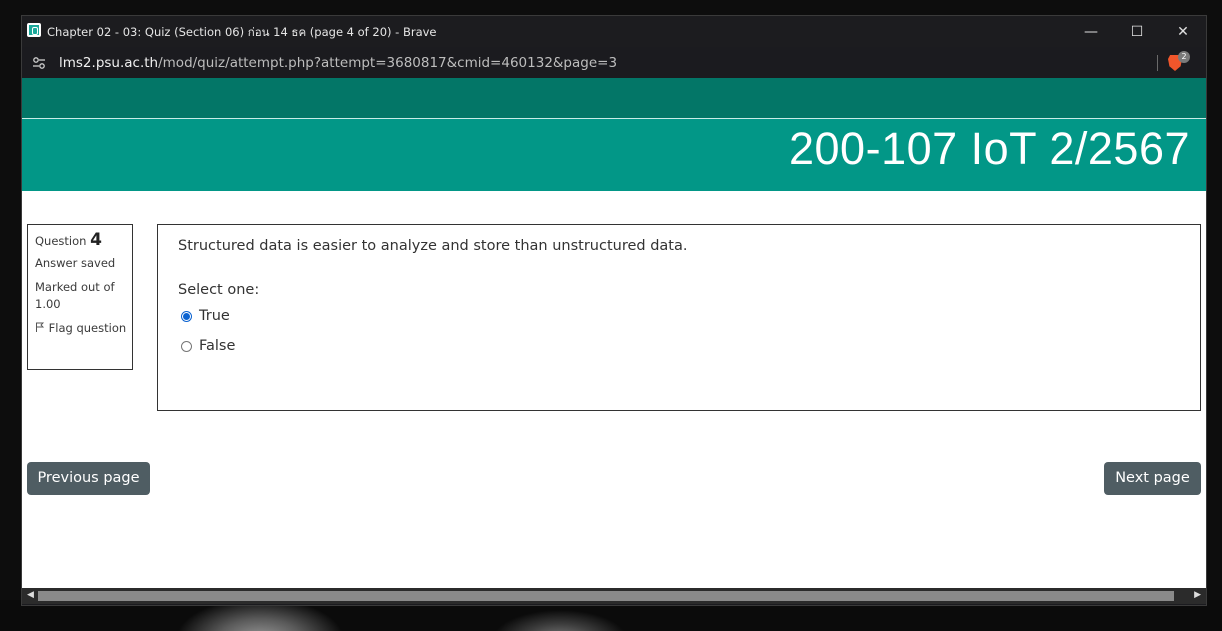 This screenshot has width=1222, height=631. What do you see at coordinates (61, 241) in the screenshot?
I see `question-label: Question` at bounding box center [61, 241].